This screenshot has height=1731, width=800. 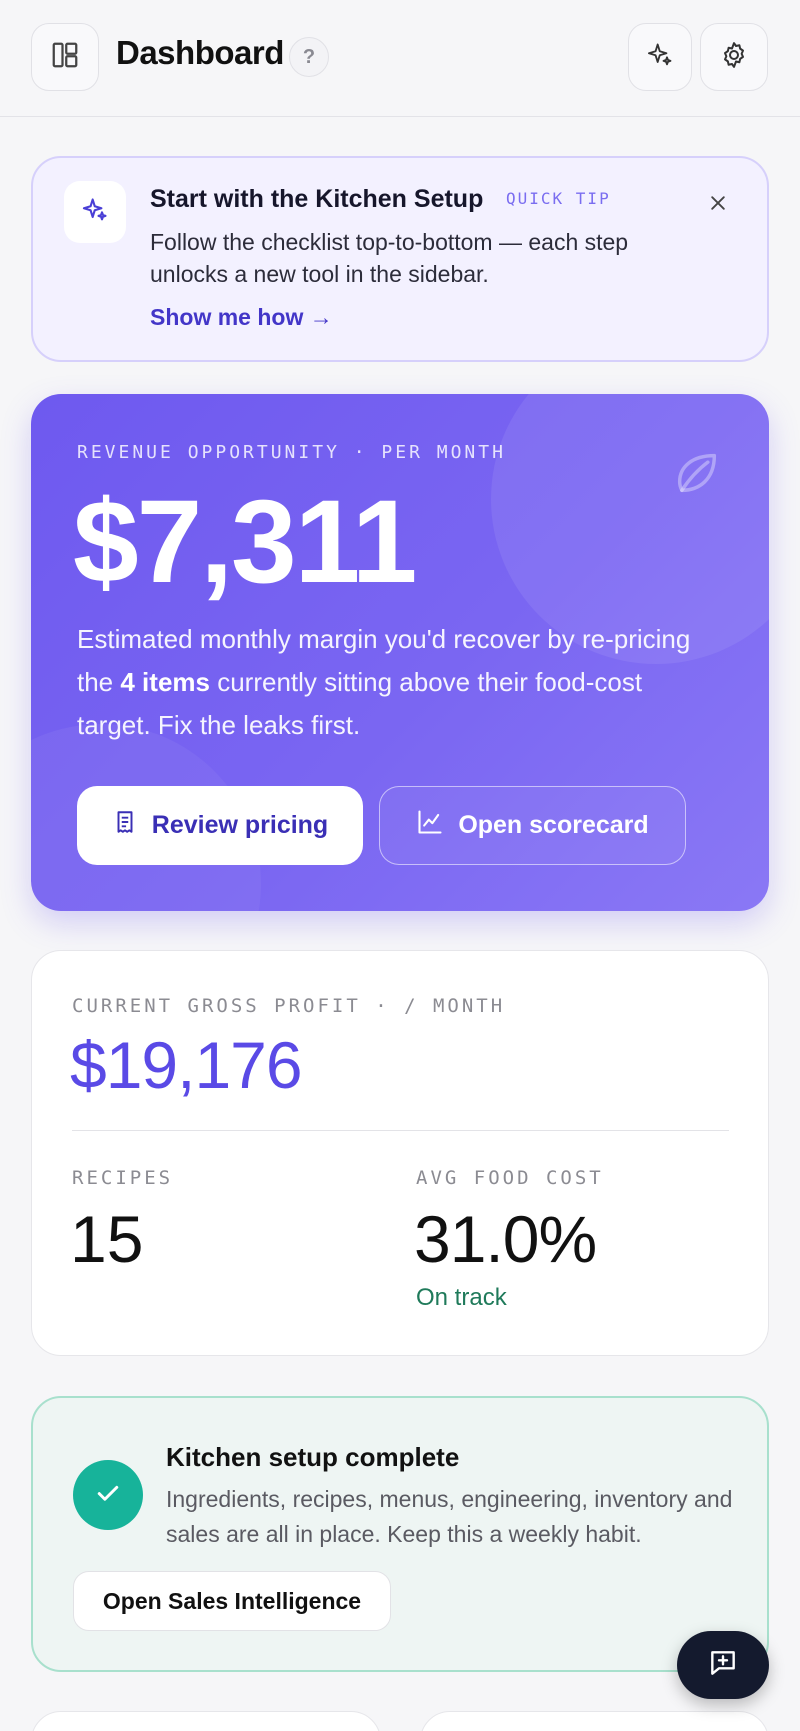 What do you see at coordinates (200, 52) in the screenshot?
I see `page-title: Dashboard` at bounding box center [200, 52].